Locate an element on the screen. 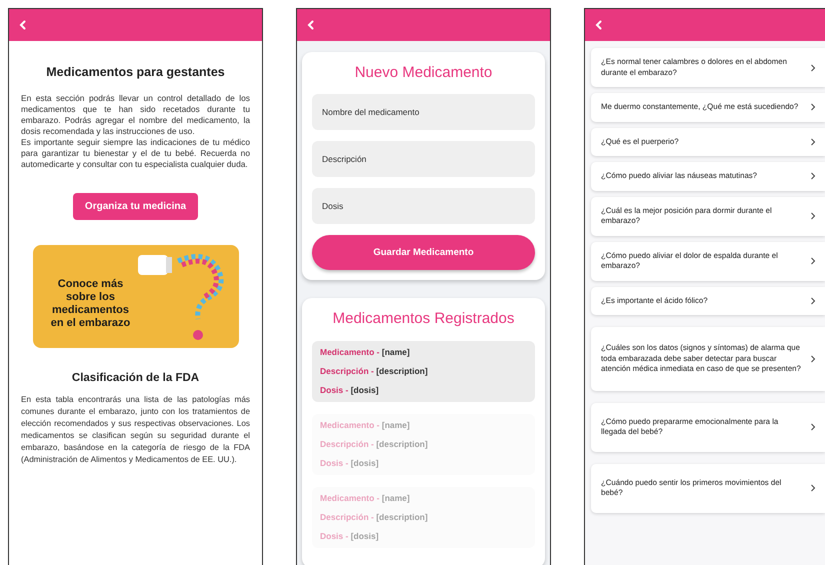 This screenshot has width=825, height=565. banner-text: Conoce más sobre los medicamentos en el embarazo is located at coordinates (91, 304).